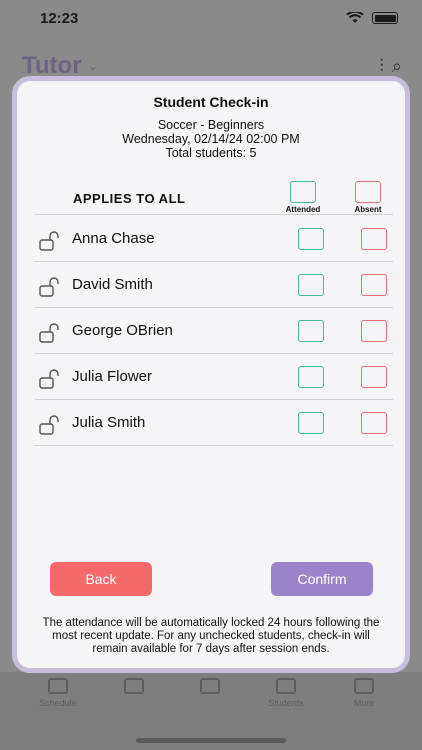 This screenshot has width=422, height=750. What do you see at coordinates (58, 686) in the screenshot?
I see `calendar-icon` at bounding box center [58, 686].